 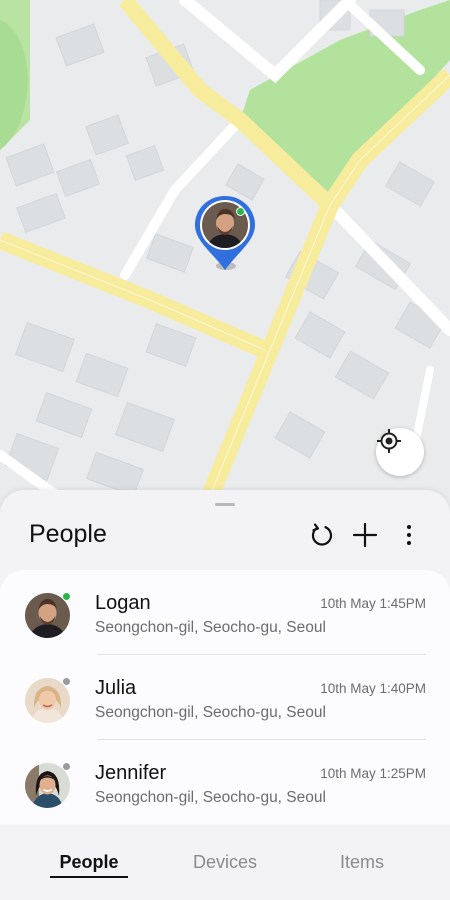 I want to click on add-icon, so click(x=365, y=535).